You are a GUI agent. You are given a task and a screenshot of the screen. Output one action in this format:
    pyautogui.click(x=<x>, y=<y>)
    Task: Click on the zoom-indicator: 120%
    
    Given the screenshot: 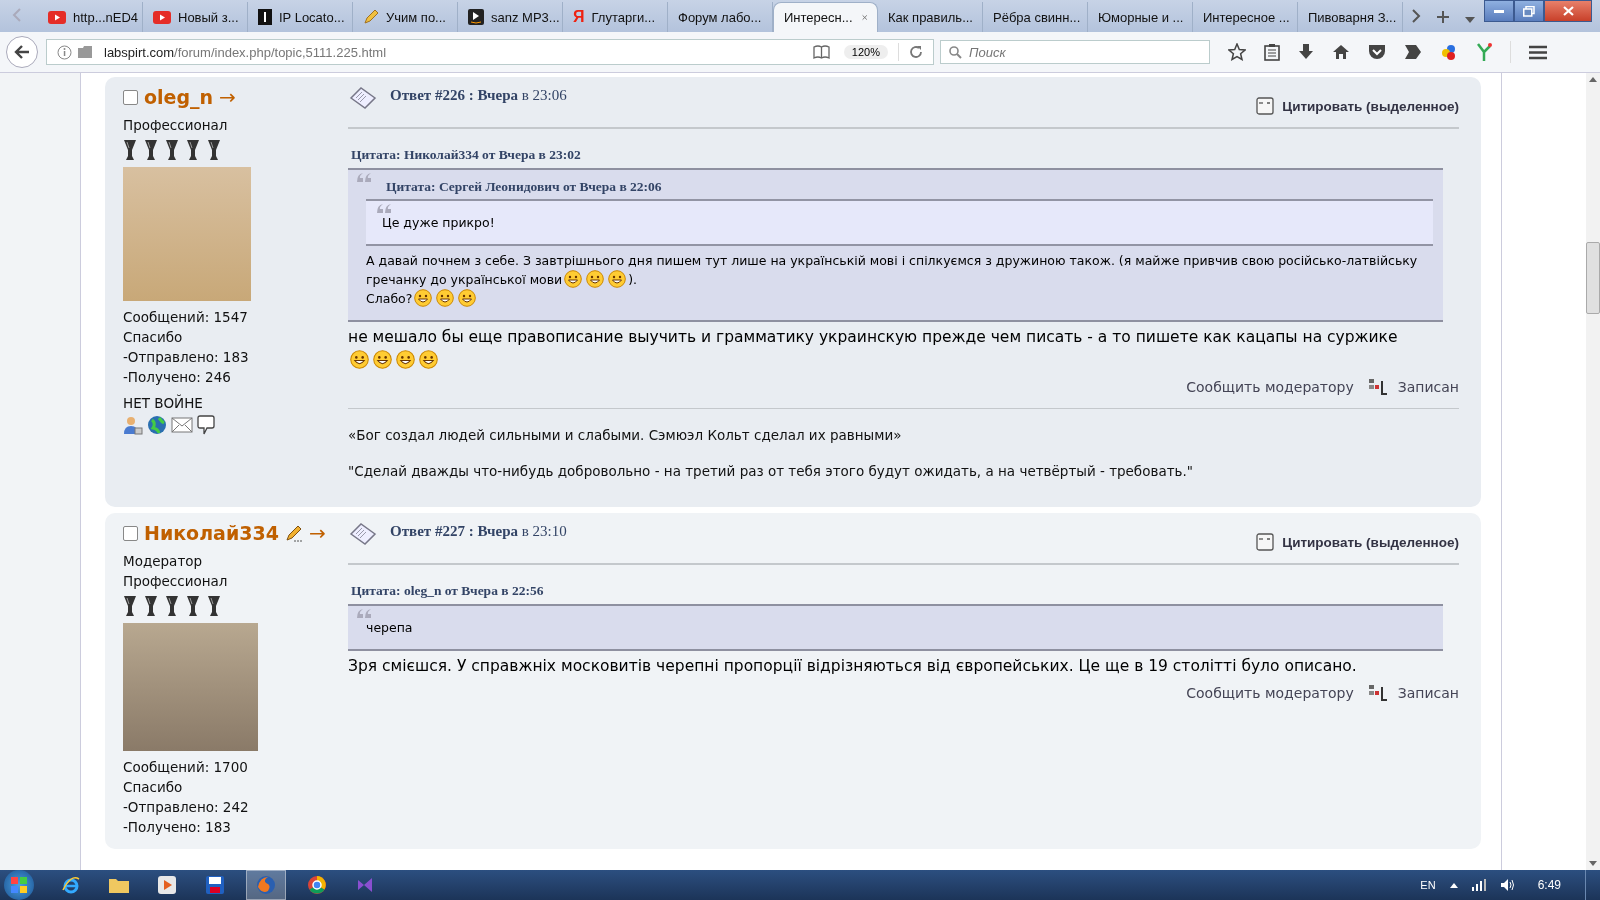 What is the action you would take?
    pyautogui.click(x=865, y=52)
    